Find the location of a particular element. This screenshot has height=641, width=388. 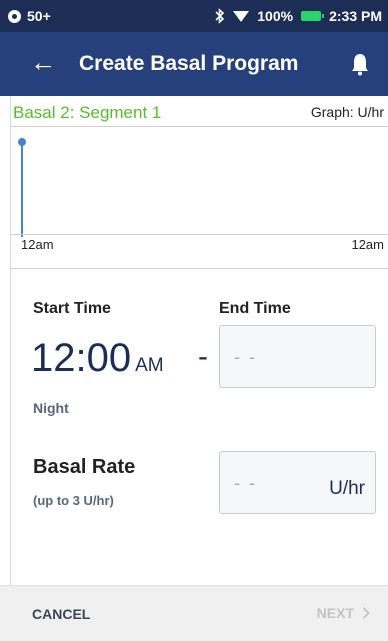

graph-unit-label: Graph: U/hr is located at coordinates (347, 112).